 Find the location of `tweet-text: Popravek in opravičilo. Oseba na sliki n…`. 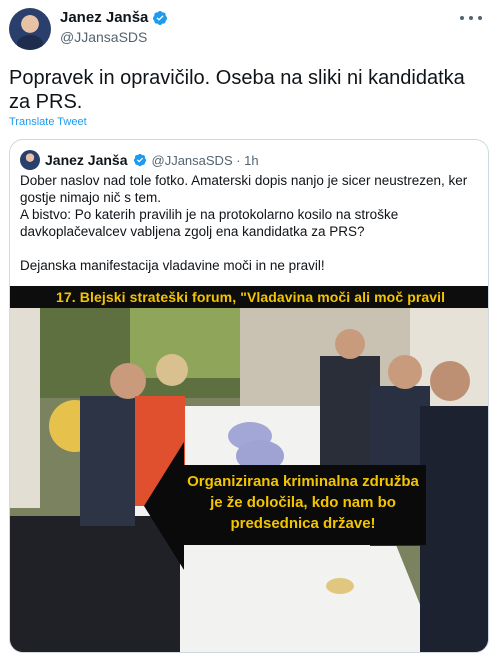

tweet-text: Popravek in opravičilo. Oseba na sliki n… is located at coordinates (237, 90).